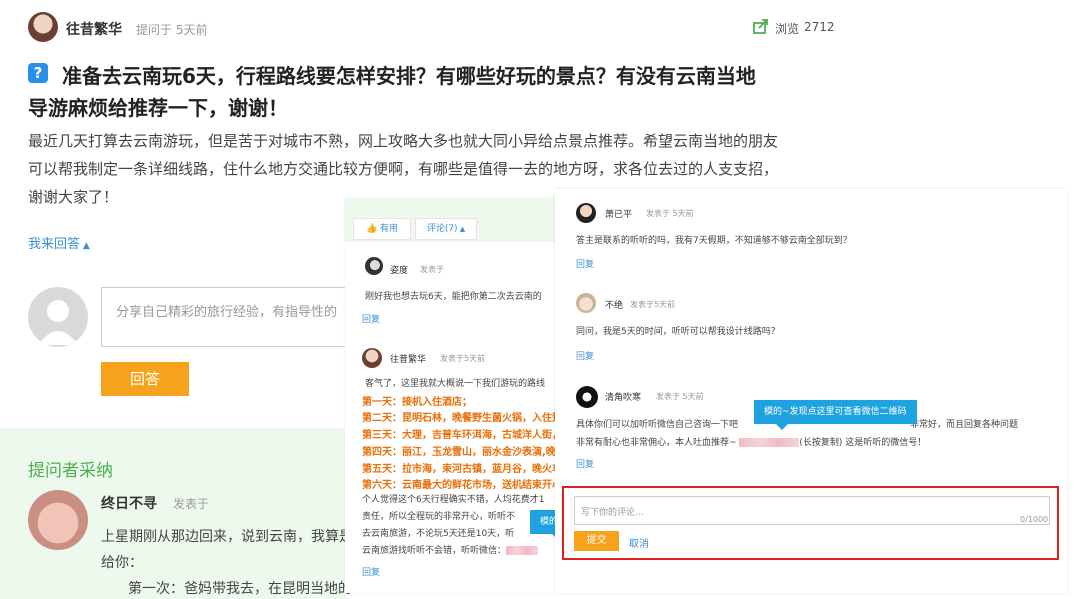 Image resolution: width=1080 pixels, height=599 pixels. I want to click on comment-text: 刚好我也想去玩6天，能把你第二次去云南的, so click(453, 297).